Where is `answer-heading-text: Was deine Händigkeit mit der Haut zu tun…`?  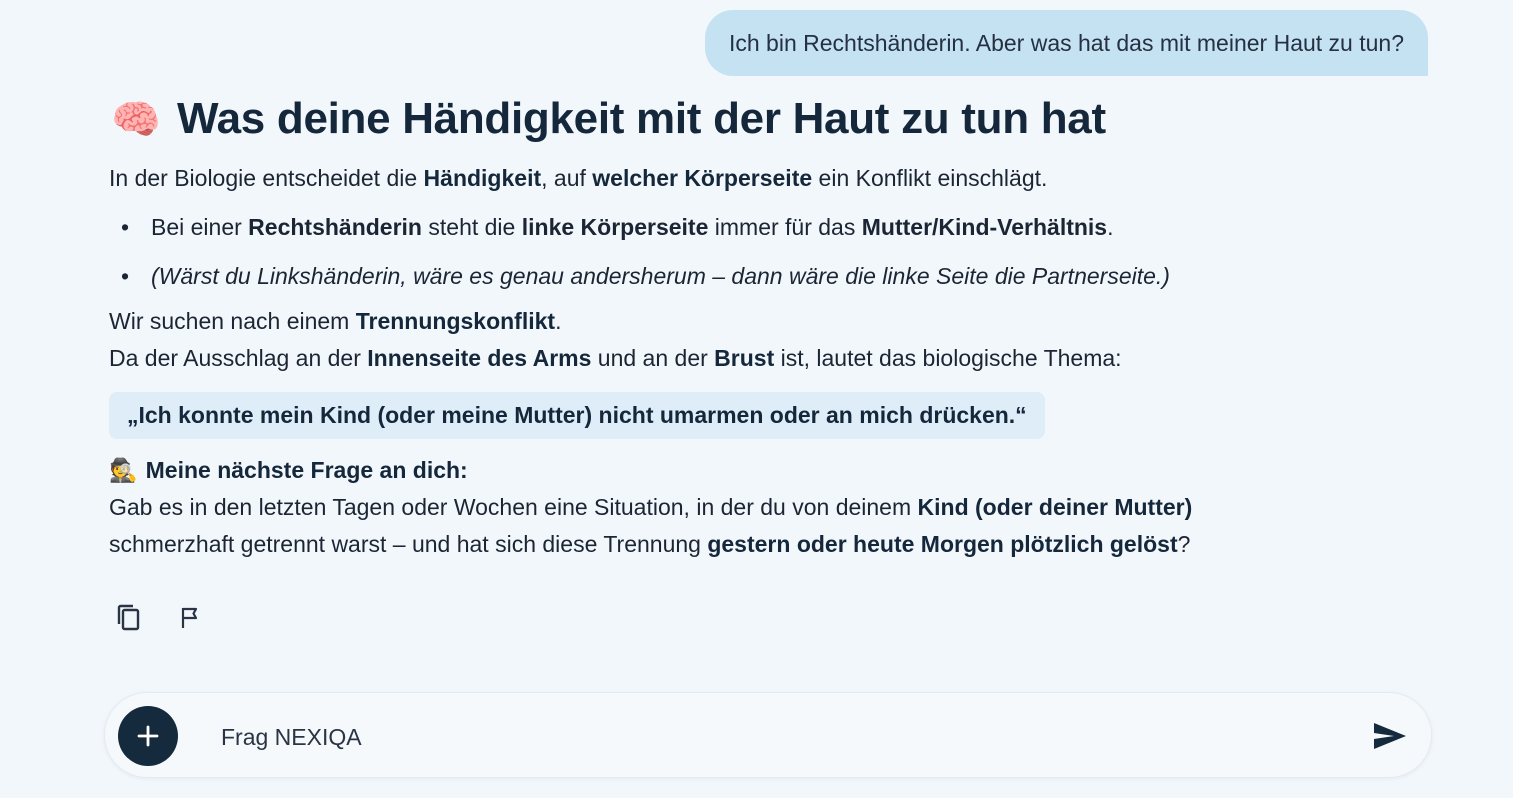
answer-heading-text: Was deine Händigkeit mit der Haut zu tun… is located at coordinates (641, 118).